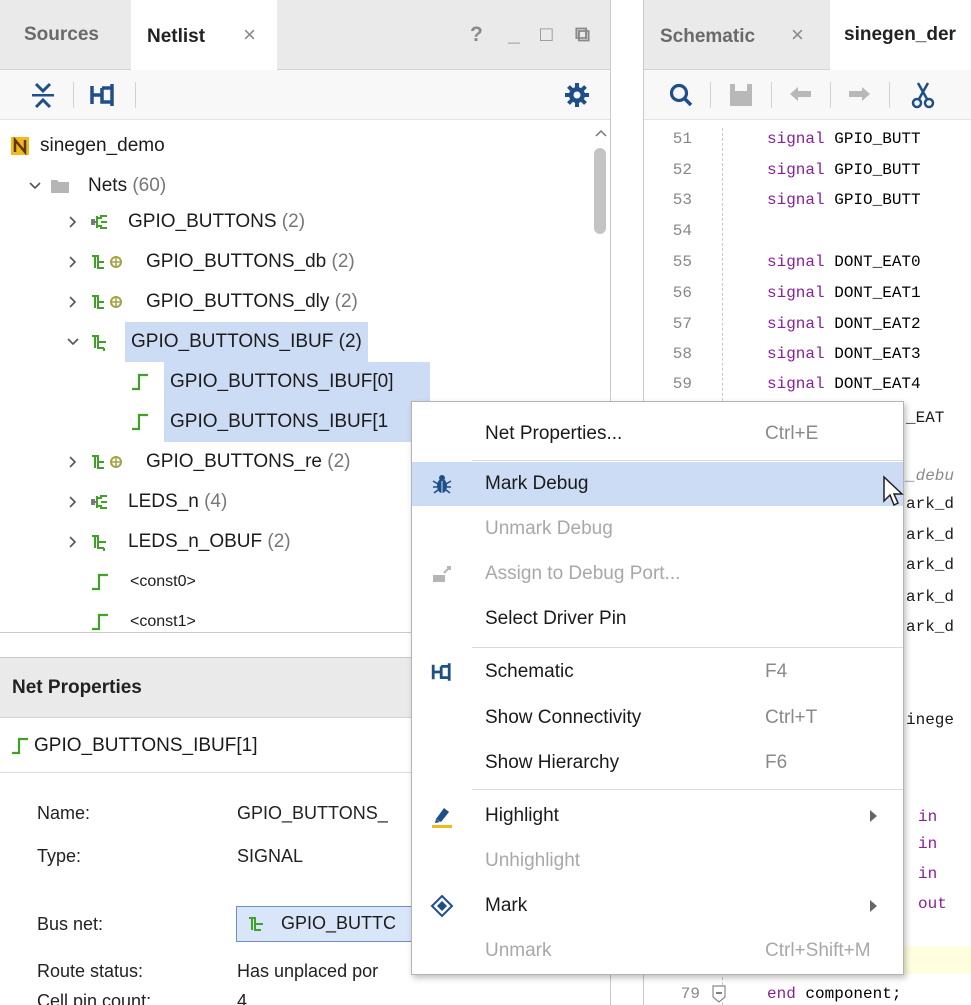 The width and height of the screenshot is (971, 1005). I want to click on prop-route-status-label: Route status:, so click(90, 971).